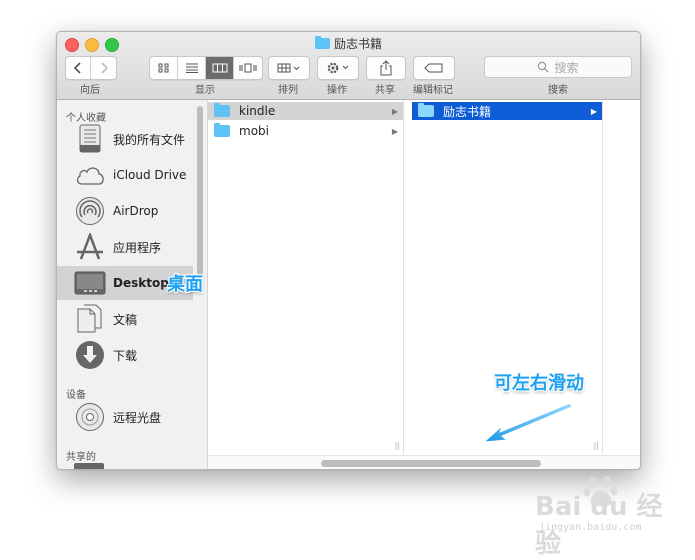 The height and width of the screenshot is (560, 695). I want to click on share-label: 共享, so click(385, 90).